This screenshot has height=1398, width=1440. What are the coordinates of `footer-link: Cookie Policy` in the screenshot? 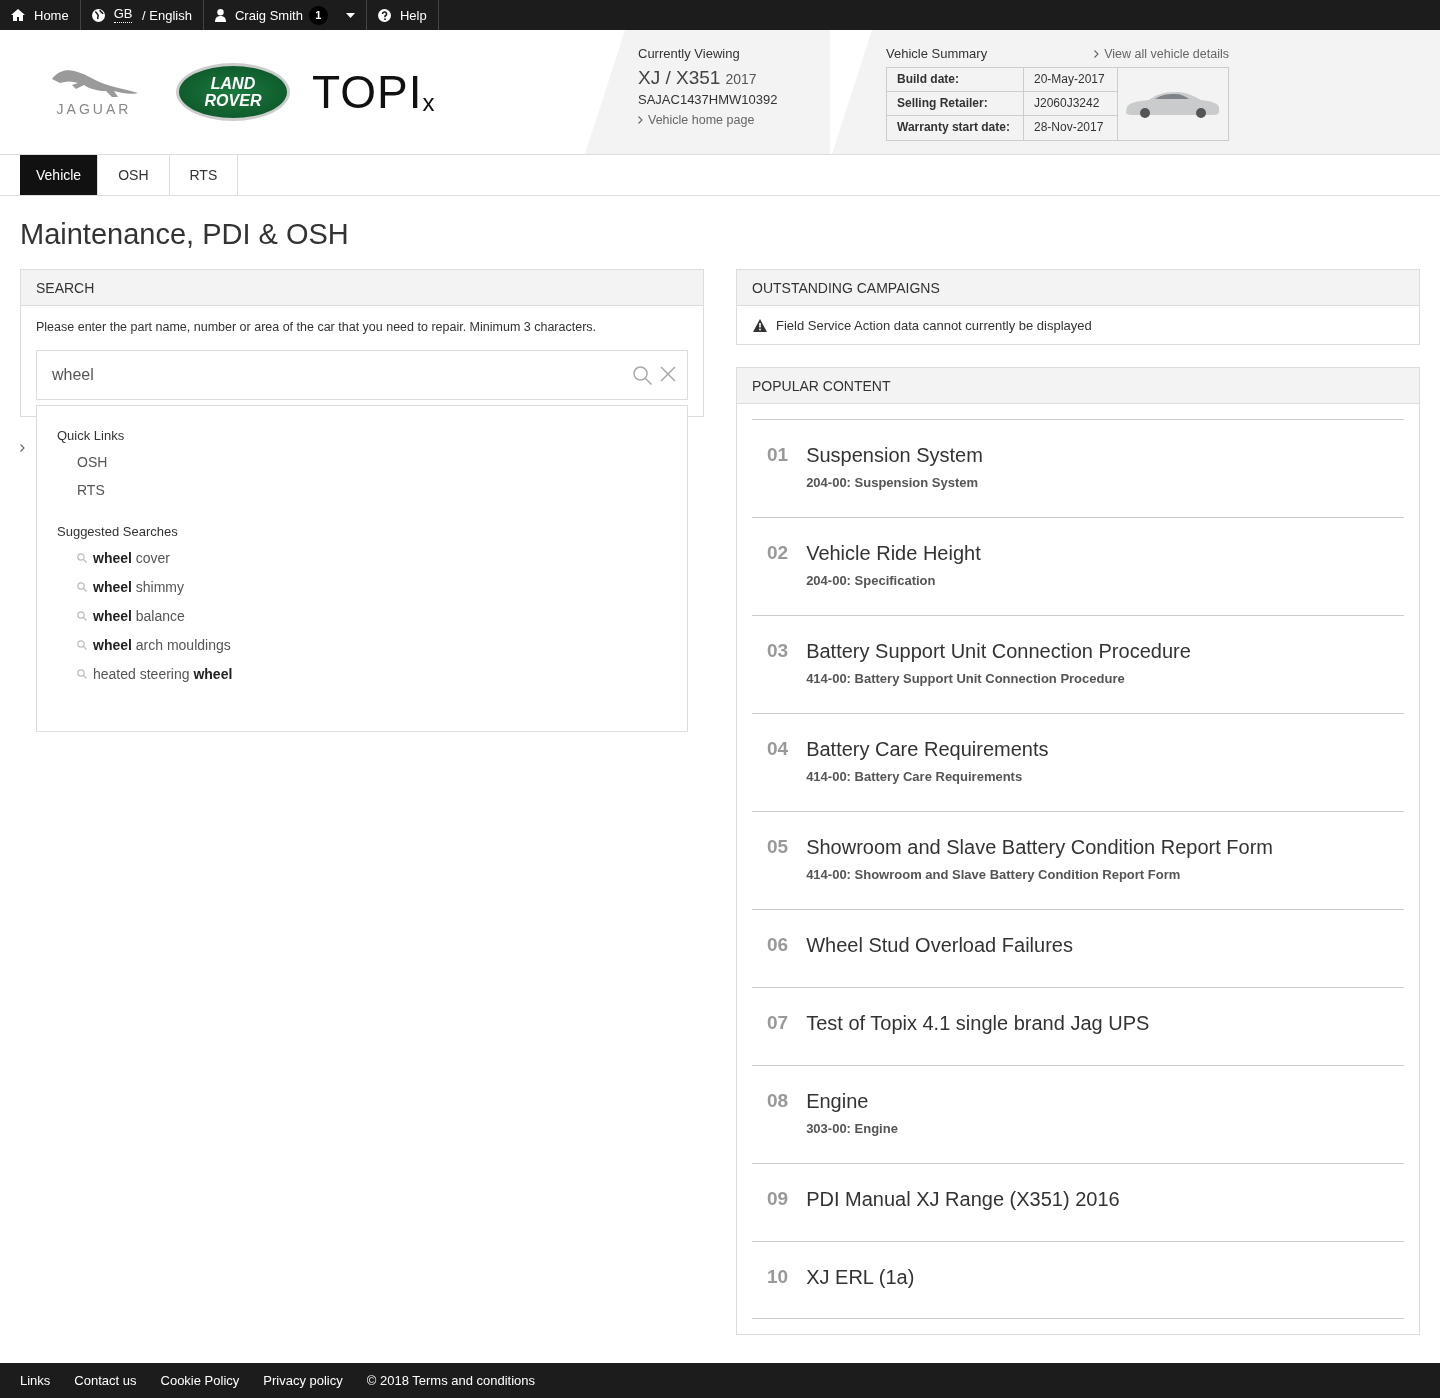 It's located at (200, 1380).